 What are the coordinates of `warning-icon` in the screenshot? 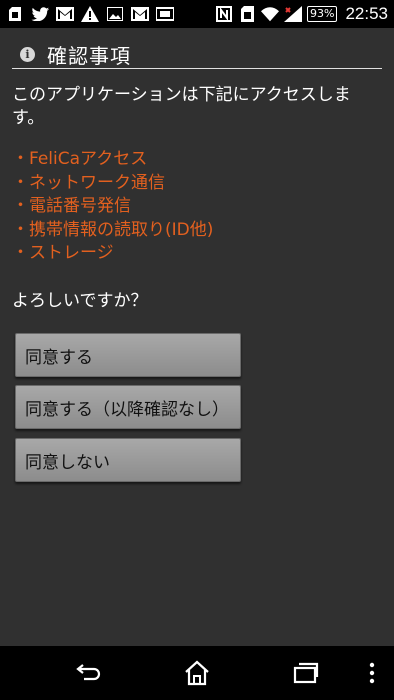 It's located at (90, 14).